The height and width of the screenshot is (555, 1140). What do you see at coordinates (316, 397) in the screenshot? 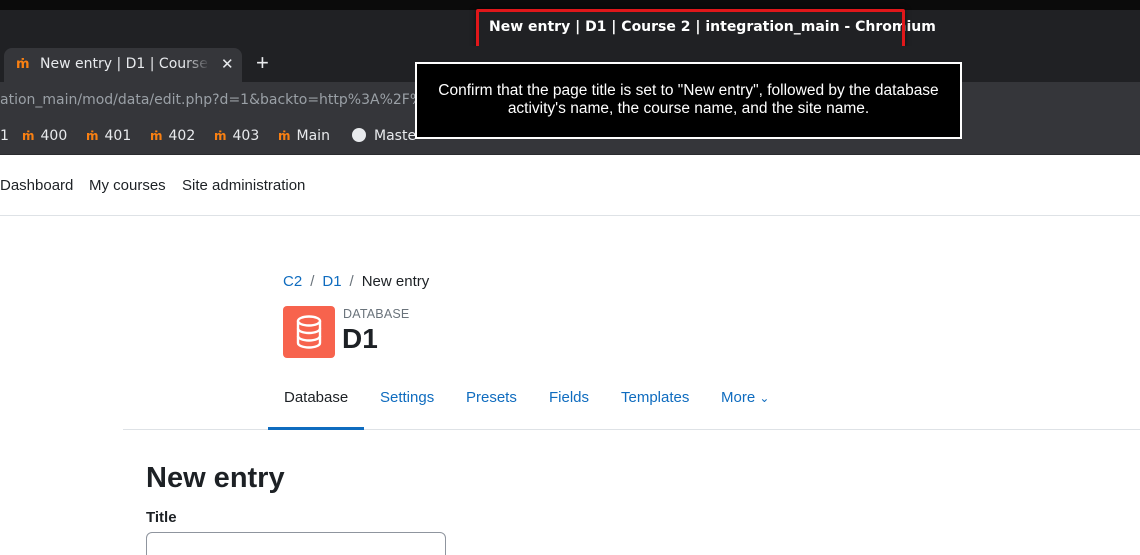
I see `tab-database: Database` at bounding box center [316, 397].